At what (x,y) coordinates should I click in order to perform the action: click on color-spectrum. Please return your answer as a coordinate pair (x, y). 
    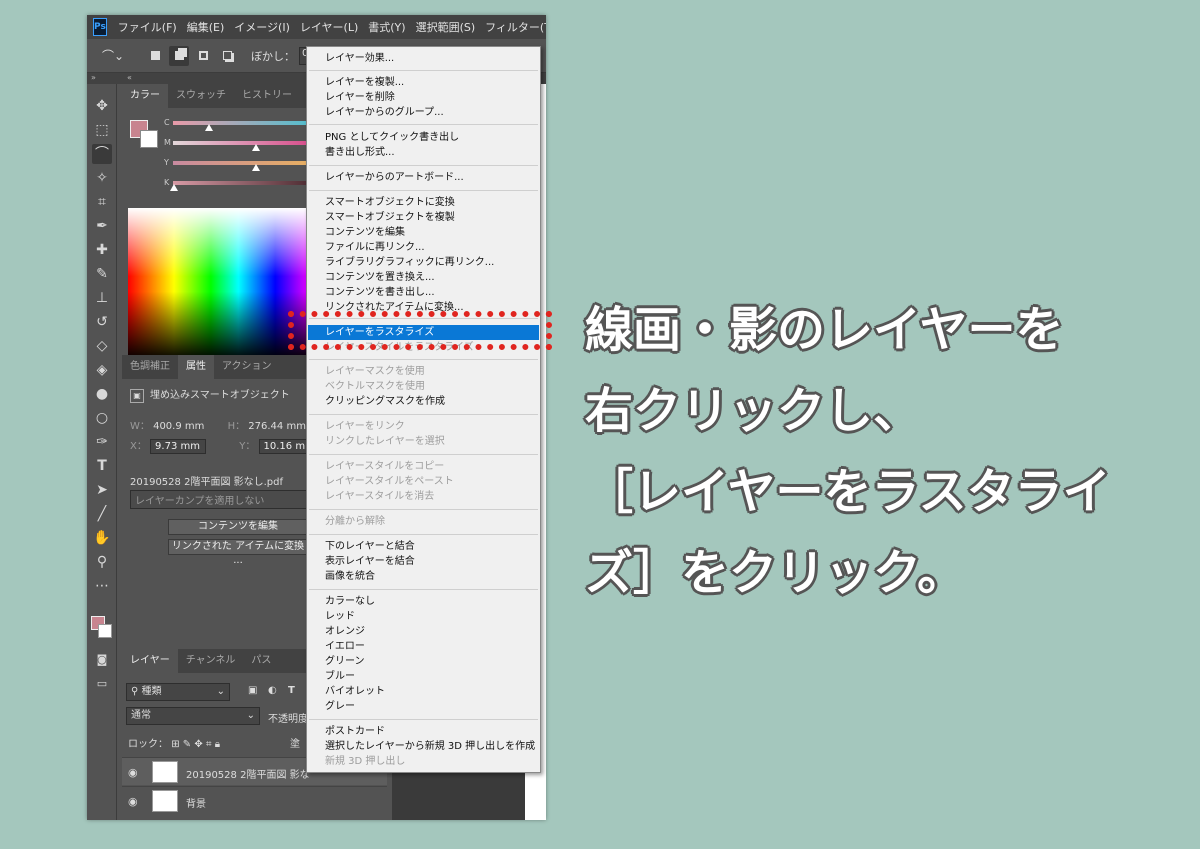
    Looking at the image, I should click on (220, 284).